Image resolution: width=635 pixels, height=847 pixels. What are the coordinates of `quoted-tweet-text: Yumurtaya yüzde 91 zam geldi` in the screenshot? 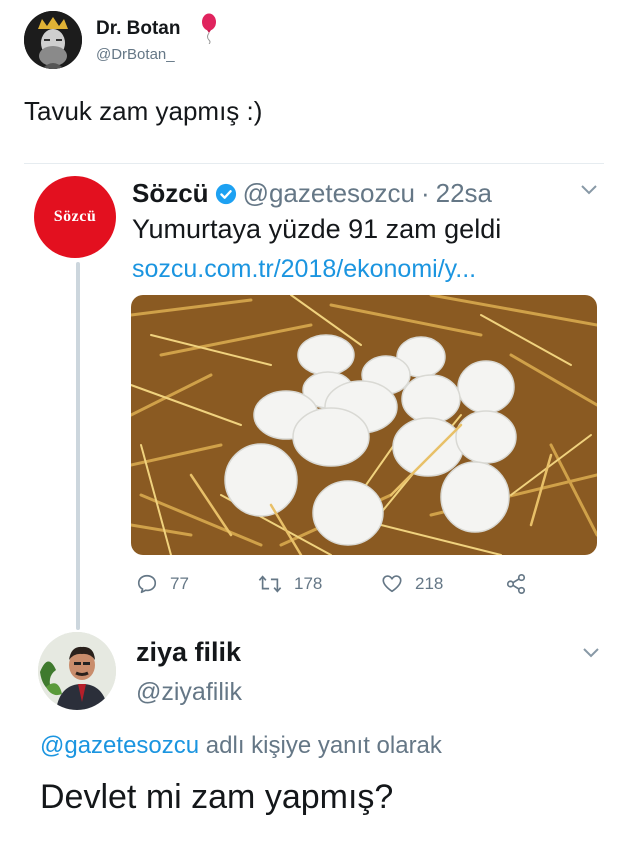 It's located at (317, 229).